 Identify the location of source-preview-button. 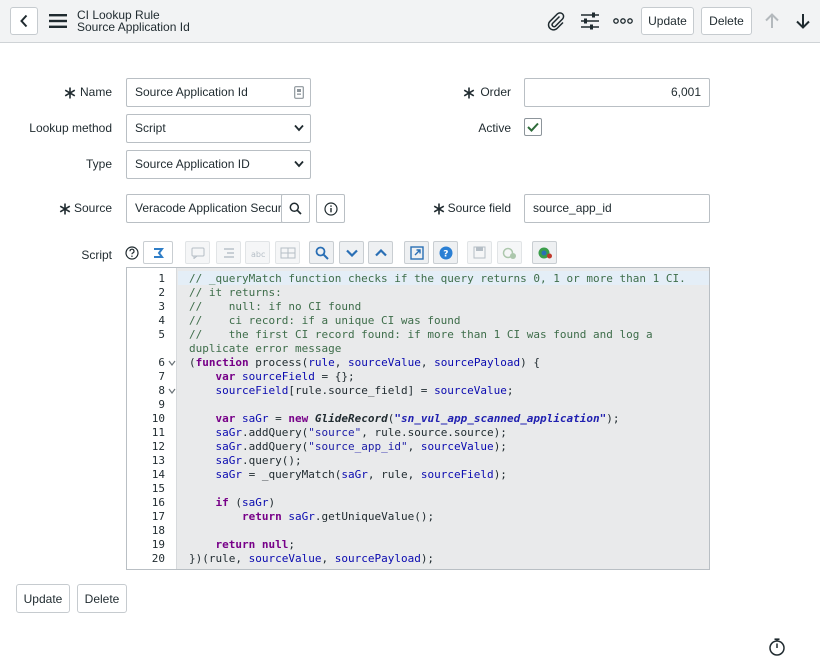
(330, 208).